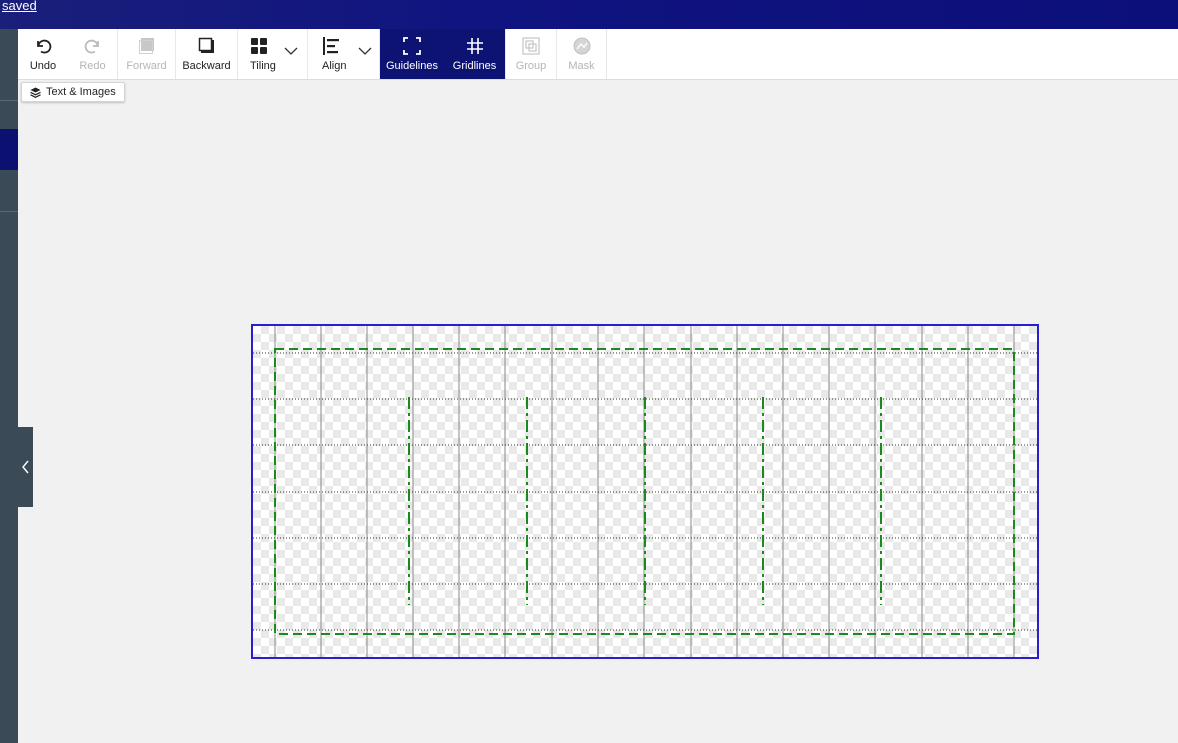 The height and width of the screenshot is (743, 1178). Describe the element at coordinates (334, 66) in the screenshot. I see `align-label: Align` at that location.